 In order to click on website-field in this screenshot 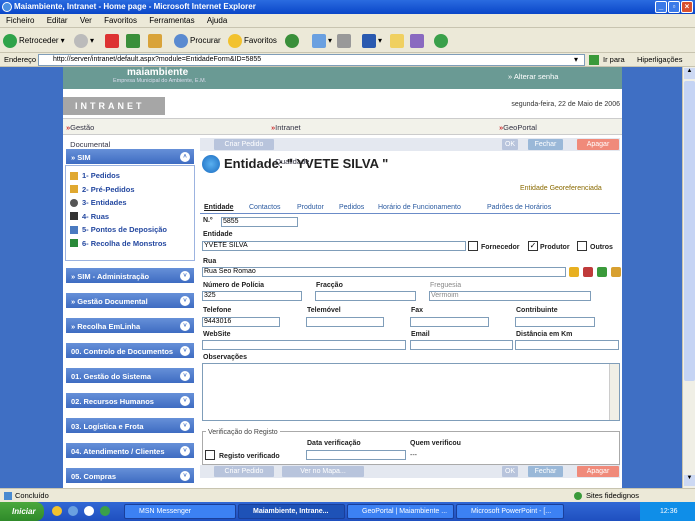, I will do `click(304, 345)`.